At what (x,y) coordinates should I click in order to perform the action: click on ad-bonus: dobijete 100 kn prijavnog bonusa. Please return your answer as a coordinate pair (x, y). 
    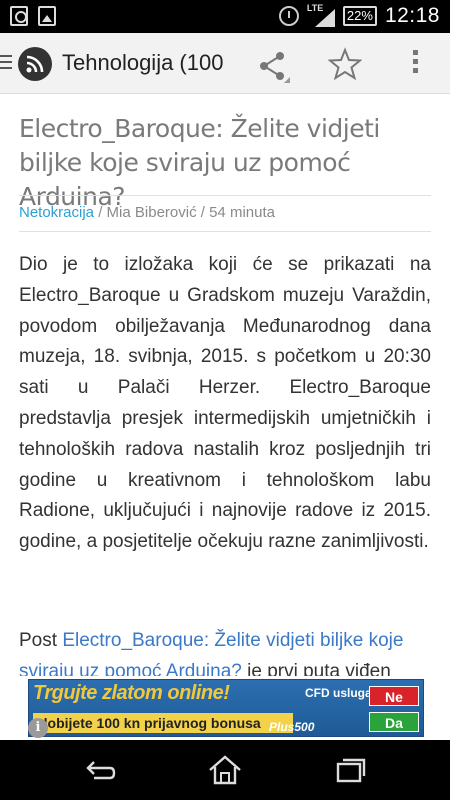
    Looking at the image, I should click on (163, 723).